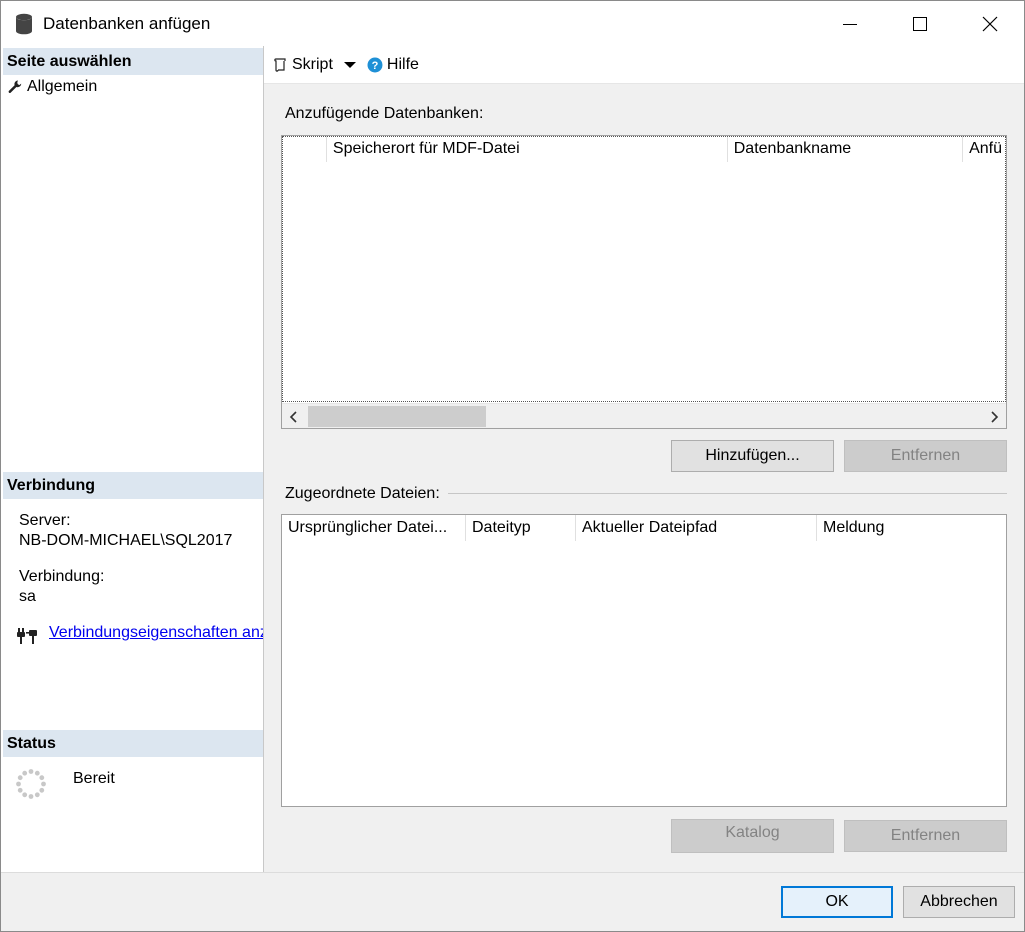  What do you see at coordinates (62, 86) in the screenshot?
I see `nav-item-label: Allgemein` at bounding box center [62, 86].